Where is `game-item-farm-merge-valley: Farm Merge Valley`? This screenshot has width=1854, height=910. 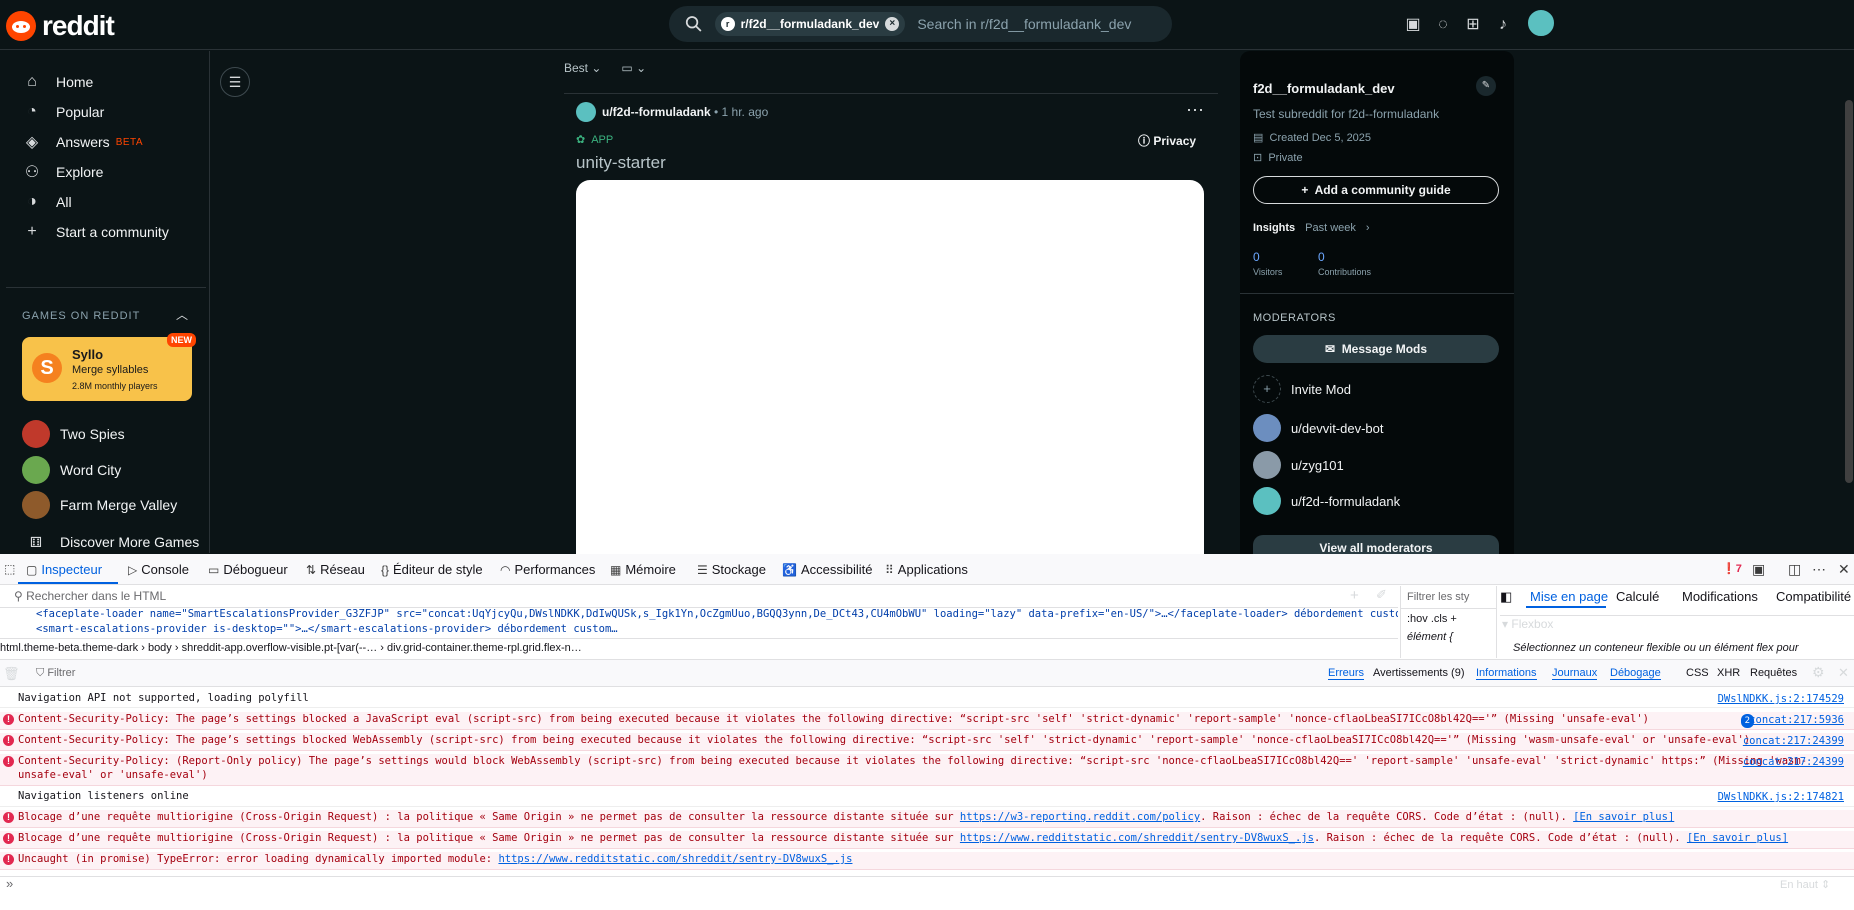 game-item-farm-merge-valley: Farm Merge Valley is located at coordinates (99, 505).